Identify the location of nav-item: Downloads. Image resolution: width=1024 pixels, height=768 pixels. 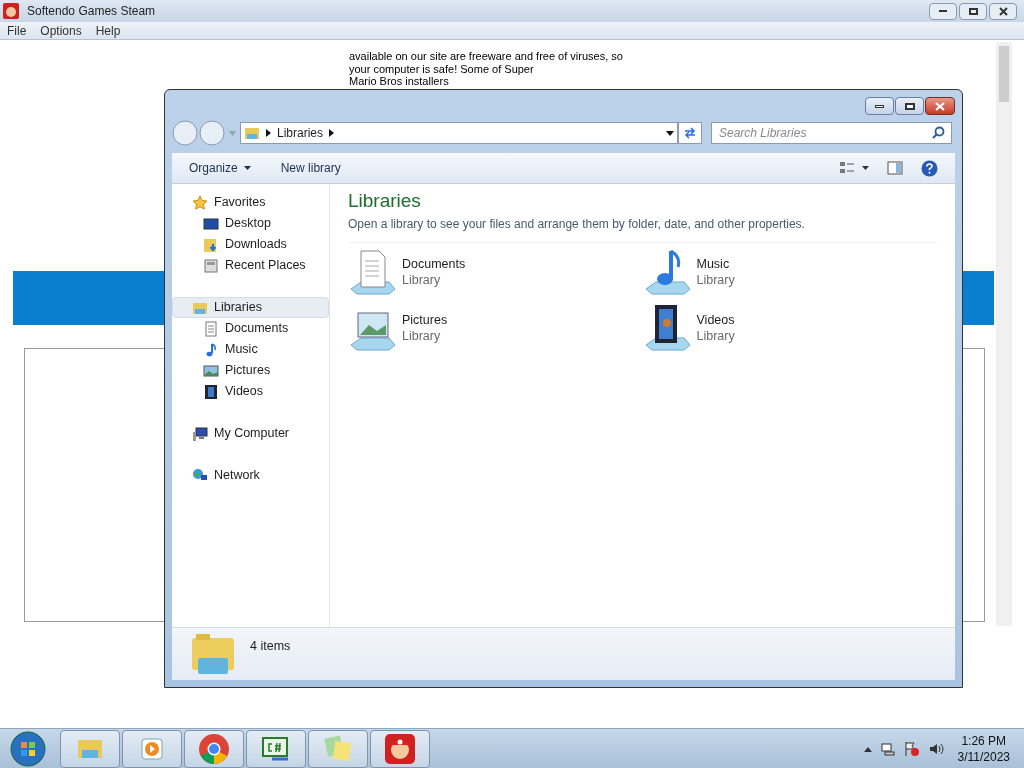
(250, 244).